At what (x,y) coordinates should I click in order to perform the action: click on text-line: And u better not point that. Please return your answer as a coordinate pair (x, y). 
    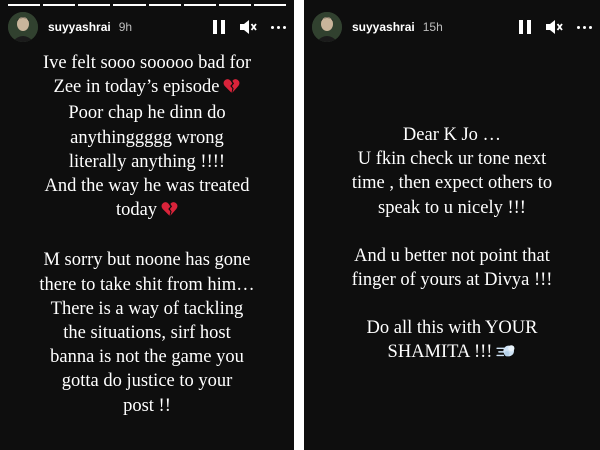
    Looking at the image, I should click on (452, 255).